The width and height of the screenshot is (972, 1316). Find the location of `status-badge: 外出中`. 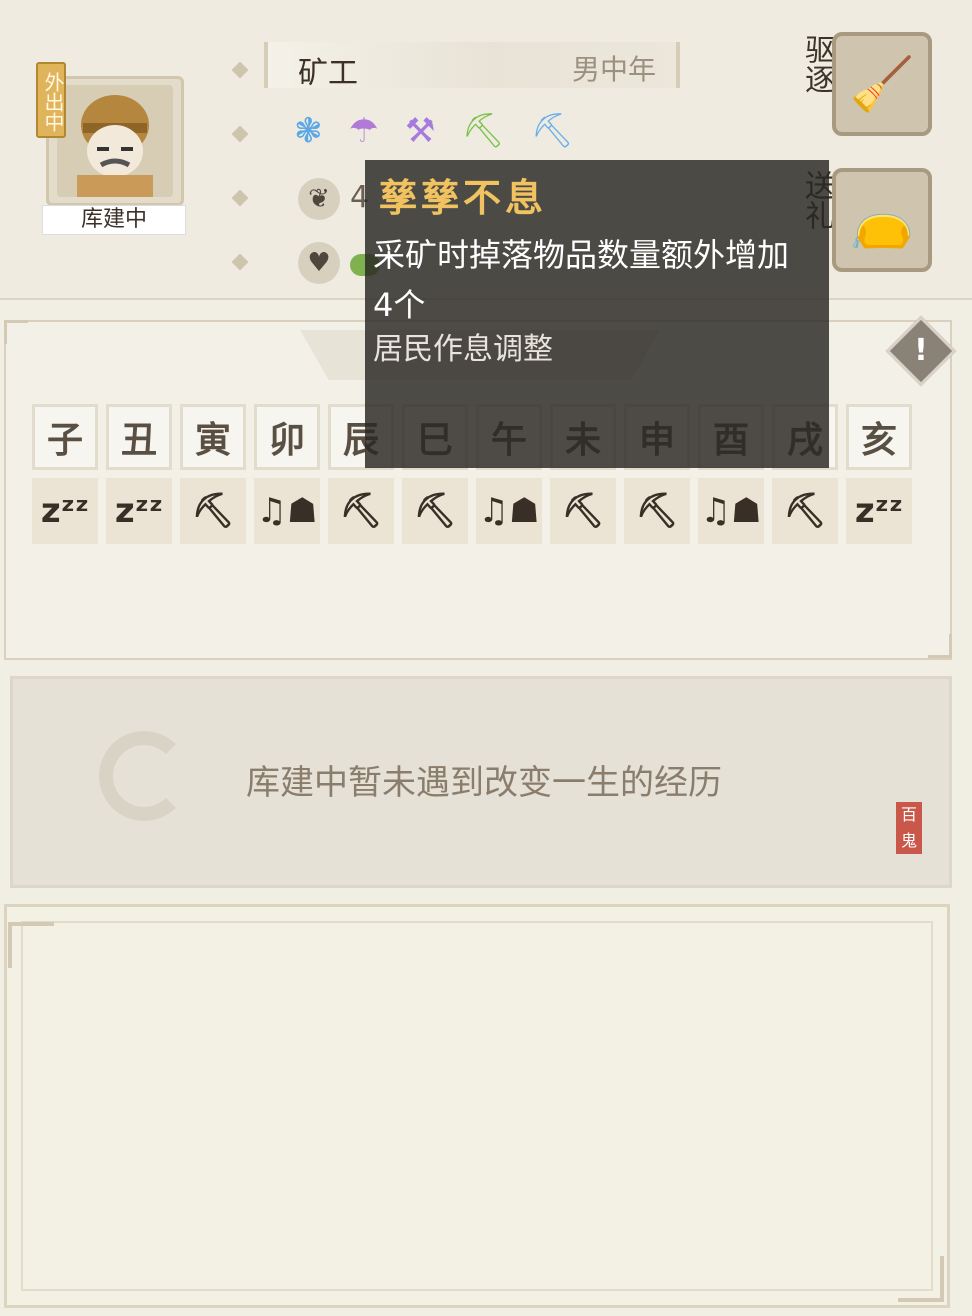

status-badge: 外出中 is located at coordinates (51, 100).